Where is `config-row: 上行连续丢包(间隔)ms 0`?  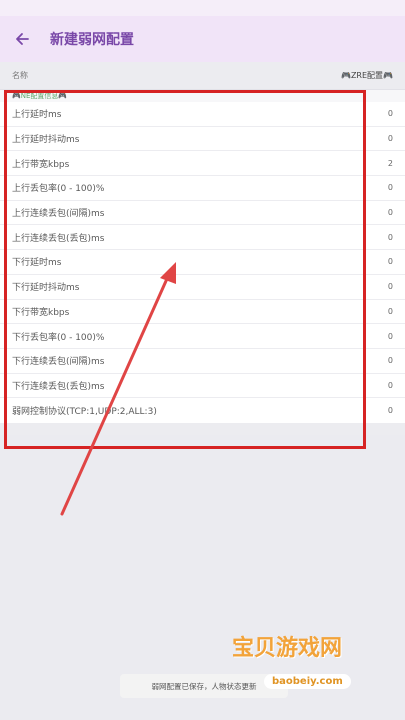
config-row: 上行连续丢包(间隔)ms 0 is located at coordinates (202, 213).